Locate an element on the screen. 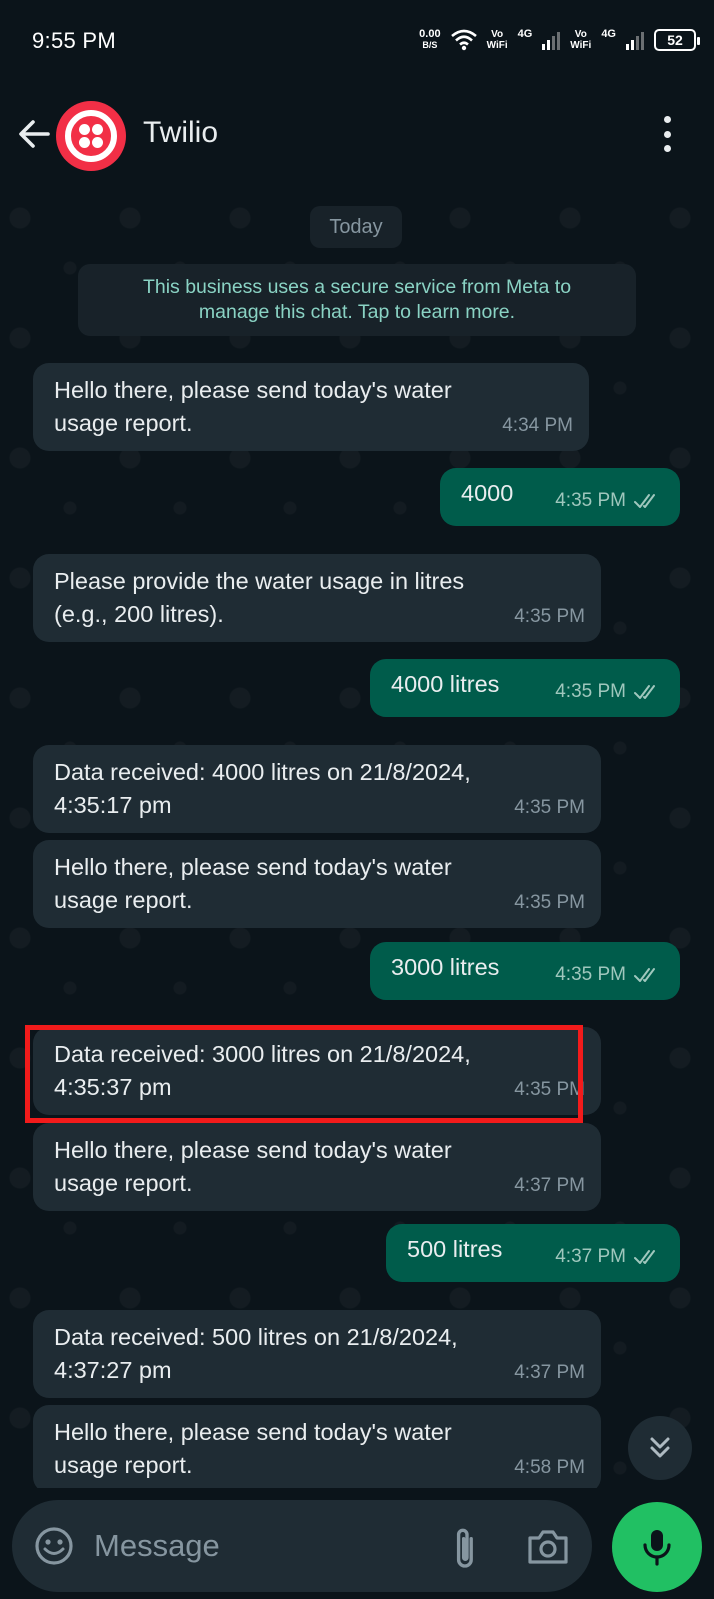 The image size is (714, 1599). chat-title: Twilio is located at coordinates (180, 133).